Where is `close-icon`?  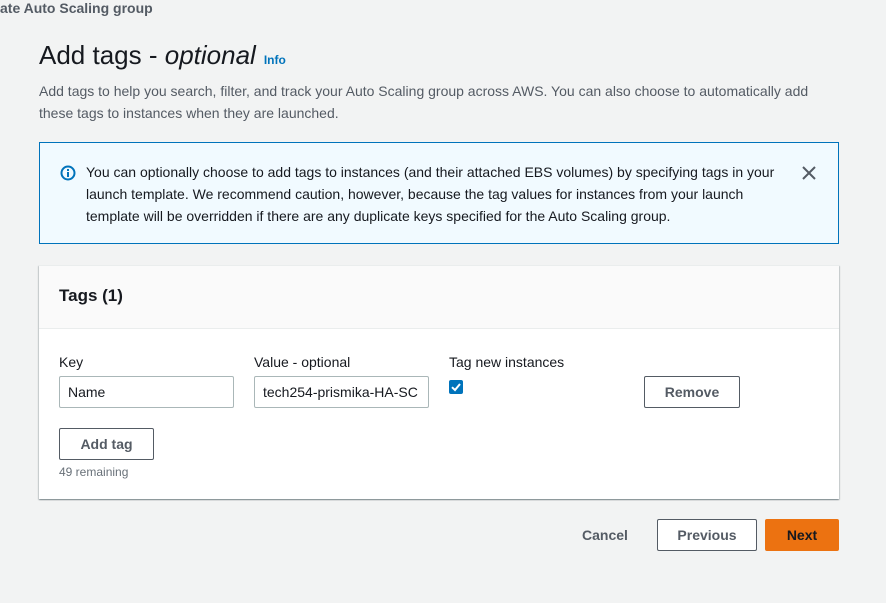
close-icon is located at coordinates (809, 173).